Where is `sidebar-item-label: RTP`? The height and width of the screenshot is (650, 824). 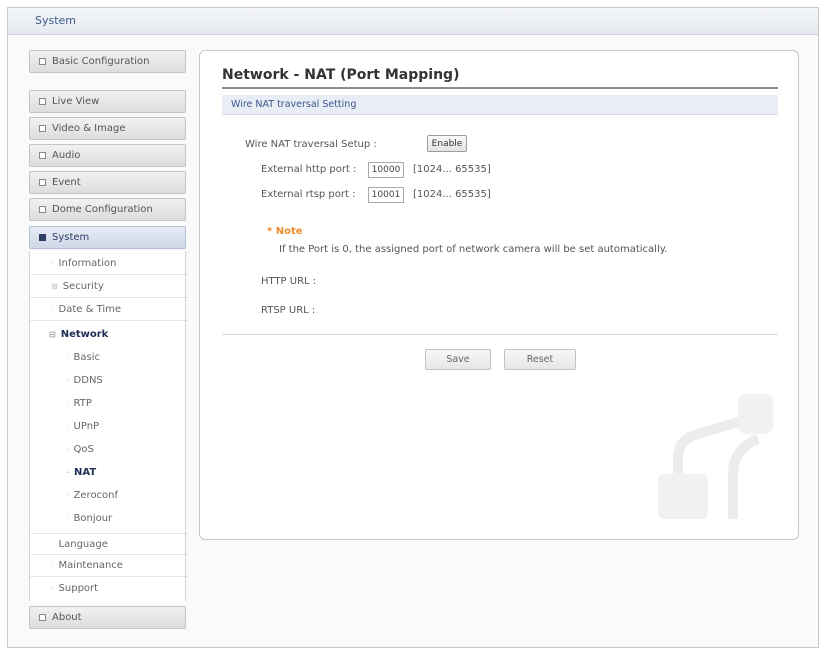 sidebar-item-label: RTP is located at coordinates (82, 403).